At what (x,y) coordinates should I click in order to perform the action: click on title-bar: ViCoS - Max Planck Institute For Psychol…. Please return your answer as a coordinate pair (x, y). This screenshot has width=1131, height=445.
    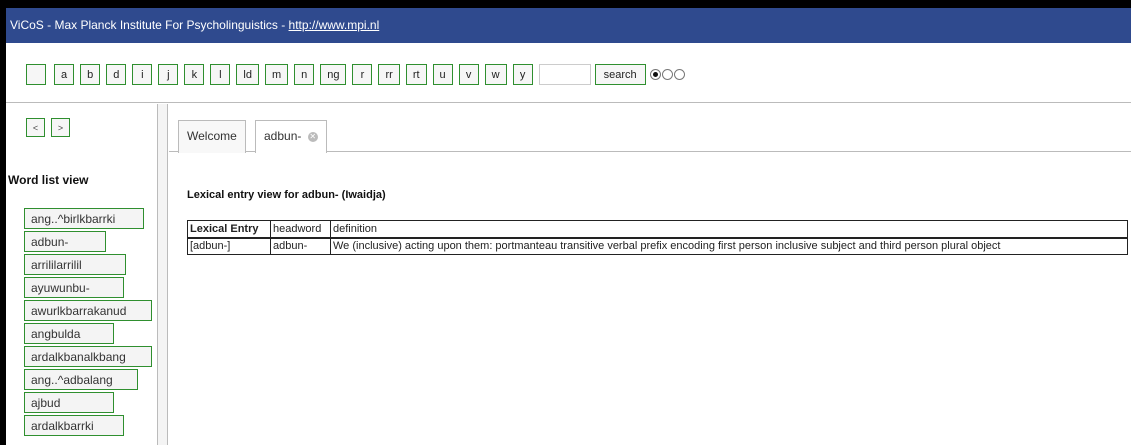
    Looking at the image, I should click on (568, 25).